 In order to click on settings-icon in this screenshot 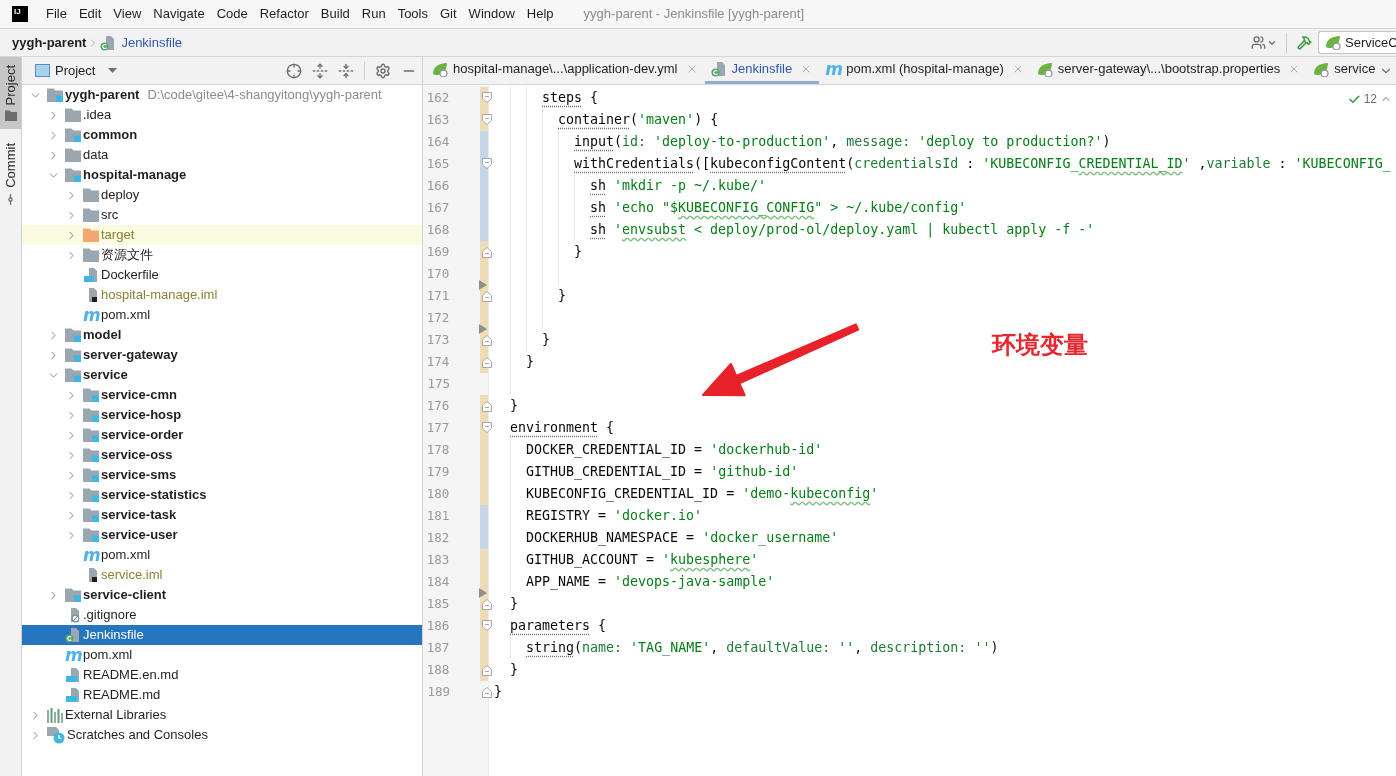, I will do `click(383, 70)`.